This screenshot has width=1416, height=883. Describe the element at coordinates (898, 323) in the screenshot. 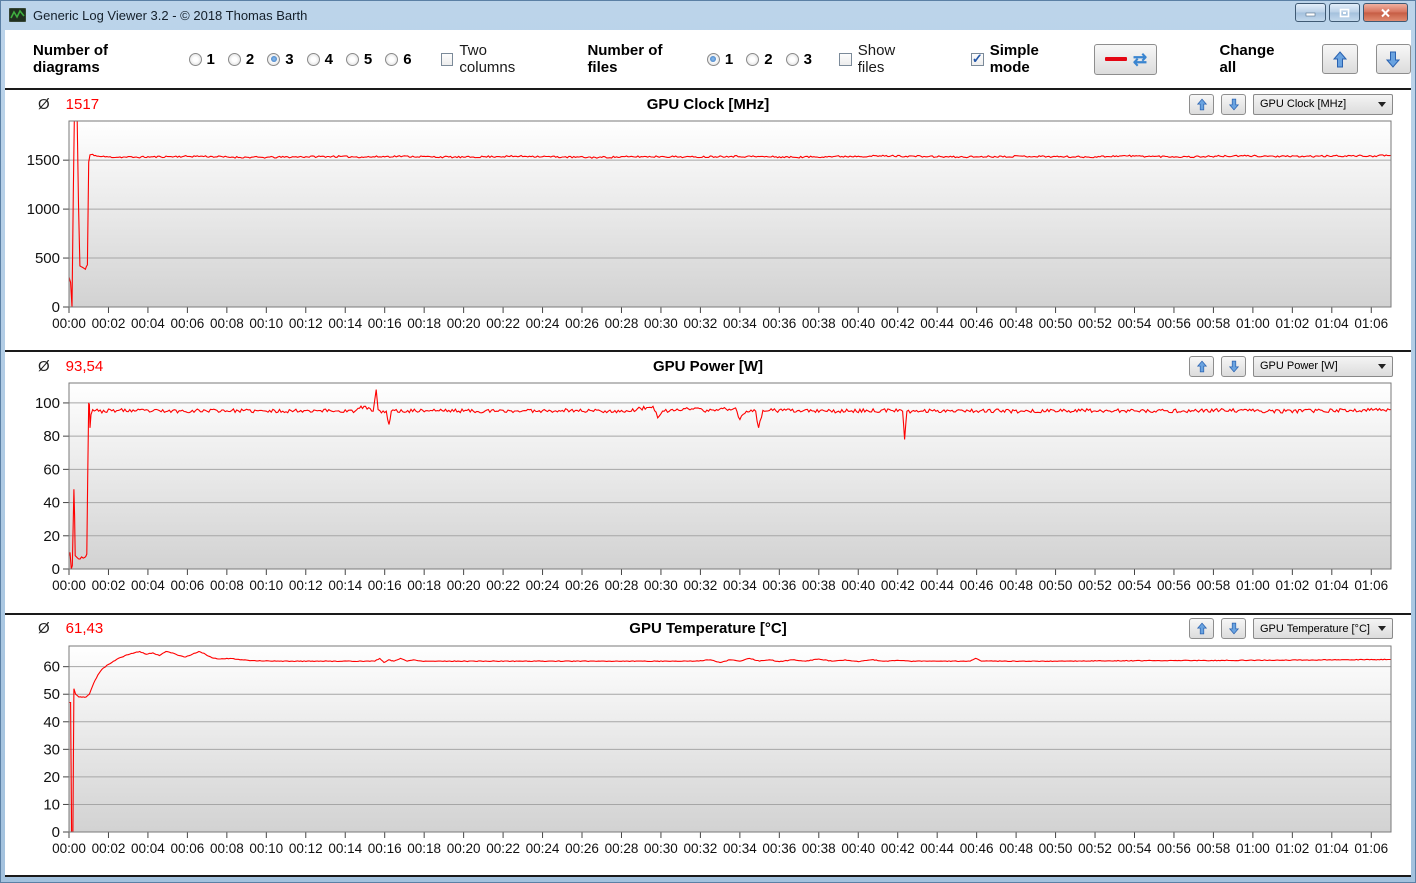

I see `svg-text: 00:42` at that location.